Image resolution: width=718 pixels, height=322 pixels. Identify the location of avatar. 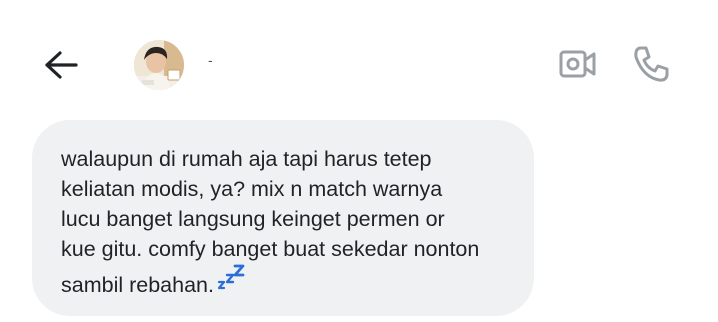
(159, 65).